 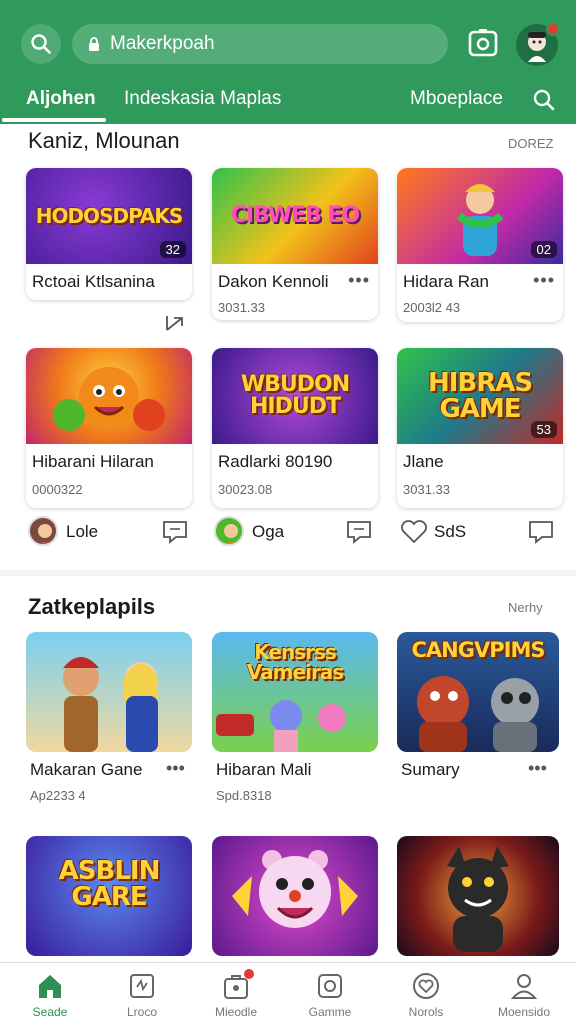 What do you see at coordinates (446, 281) in the screenshot?
I see `game-title: Hidara Ran` at bounding box center [446, 281].